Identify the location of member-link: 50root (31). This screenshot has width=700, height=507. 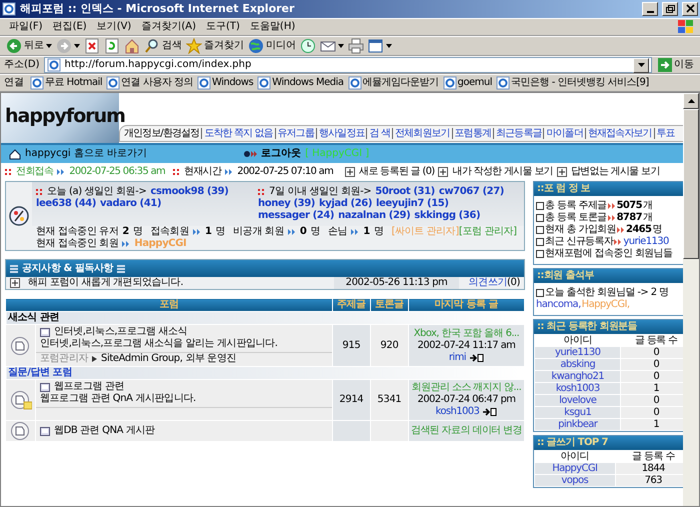
(405, 192).